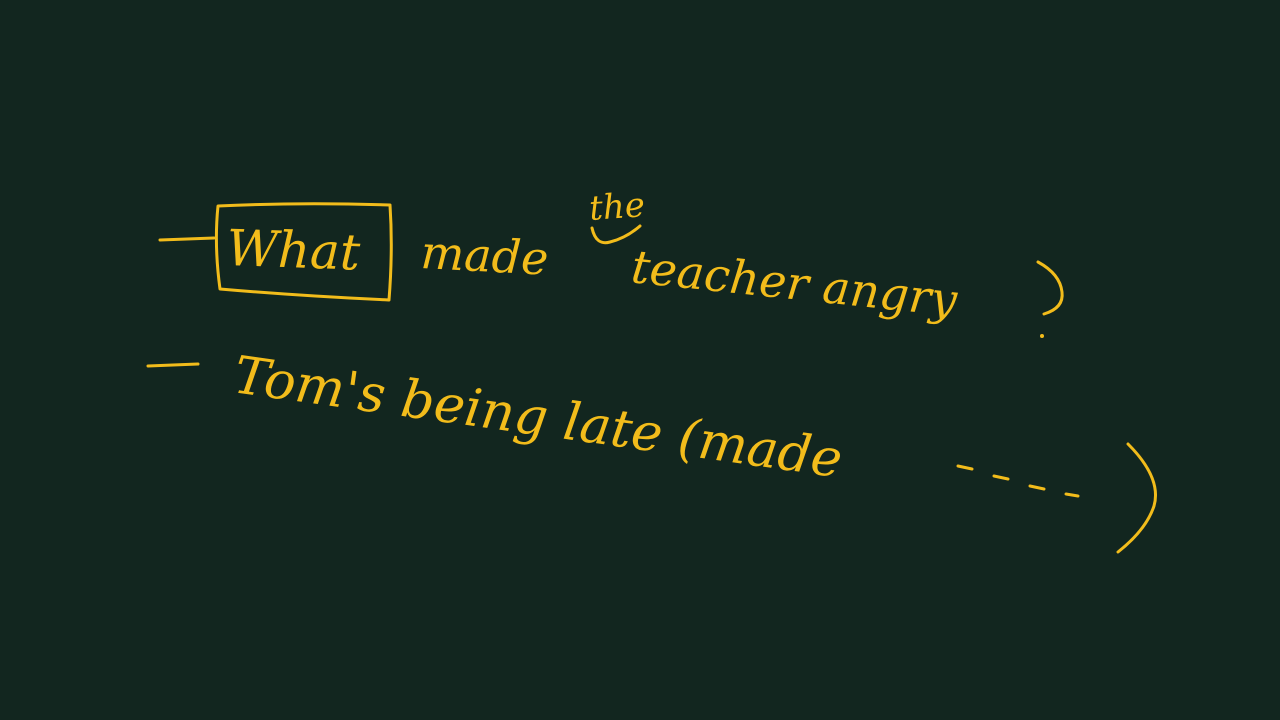  Describe the element at coordinates (795, 283) in the screenshot. I see `words-teacher-angry: teacher angry` at that location.